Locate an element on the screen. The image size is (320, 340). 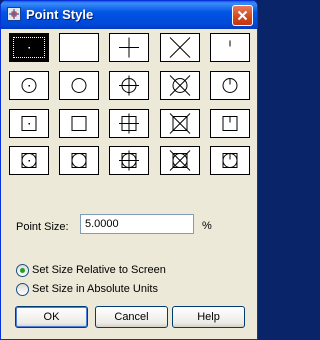
close-icon is located at coordinates (242, 15).